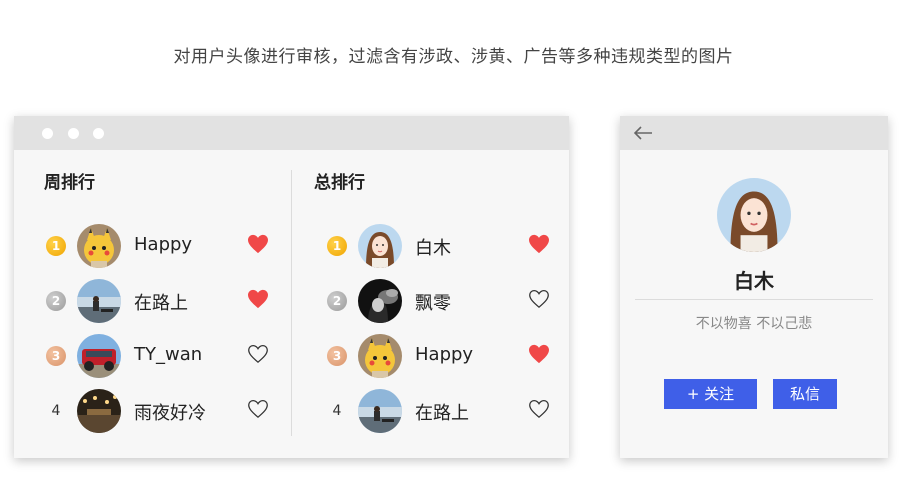  I want to click on ranking-row: 4 雨夜好冷, so click(152, 411).